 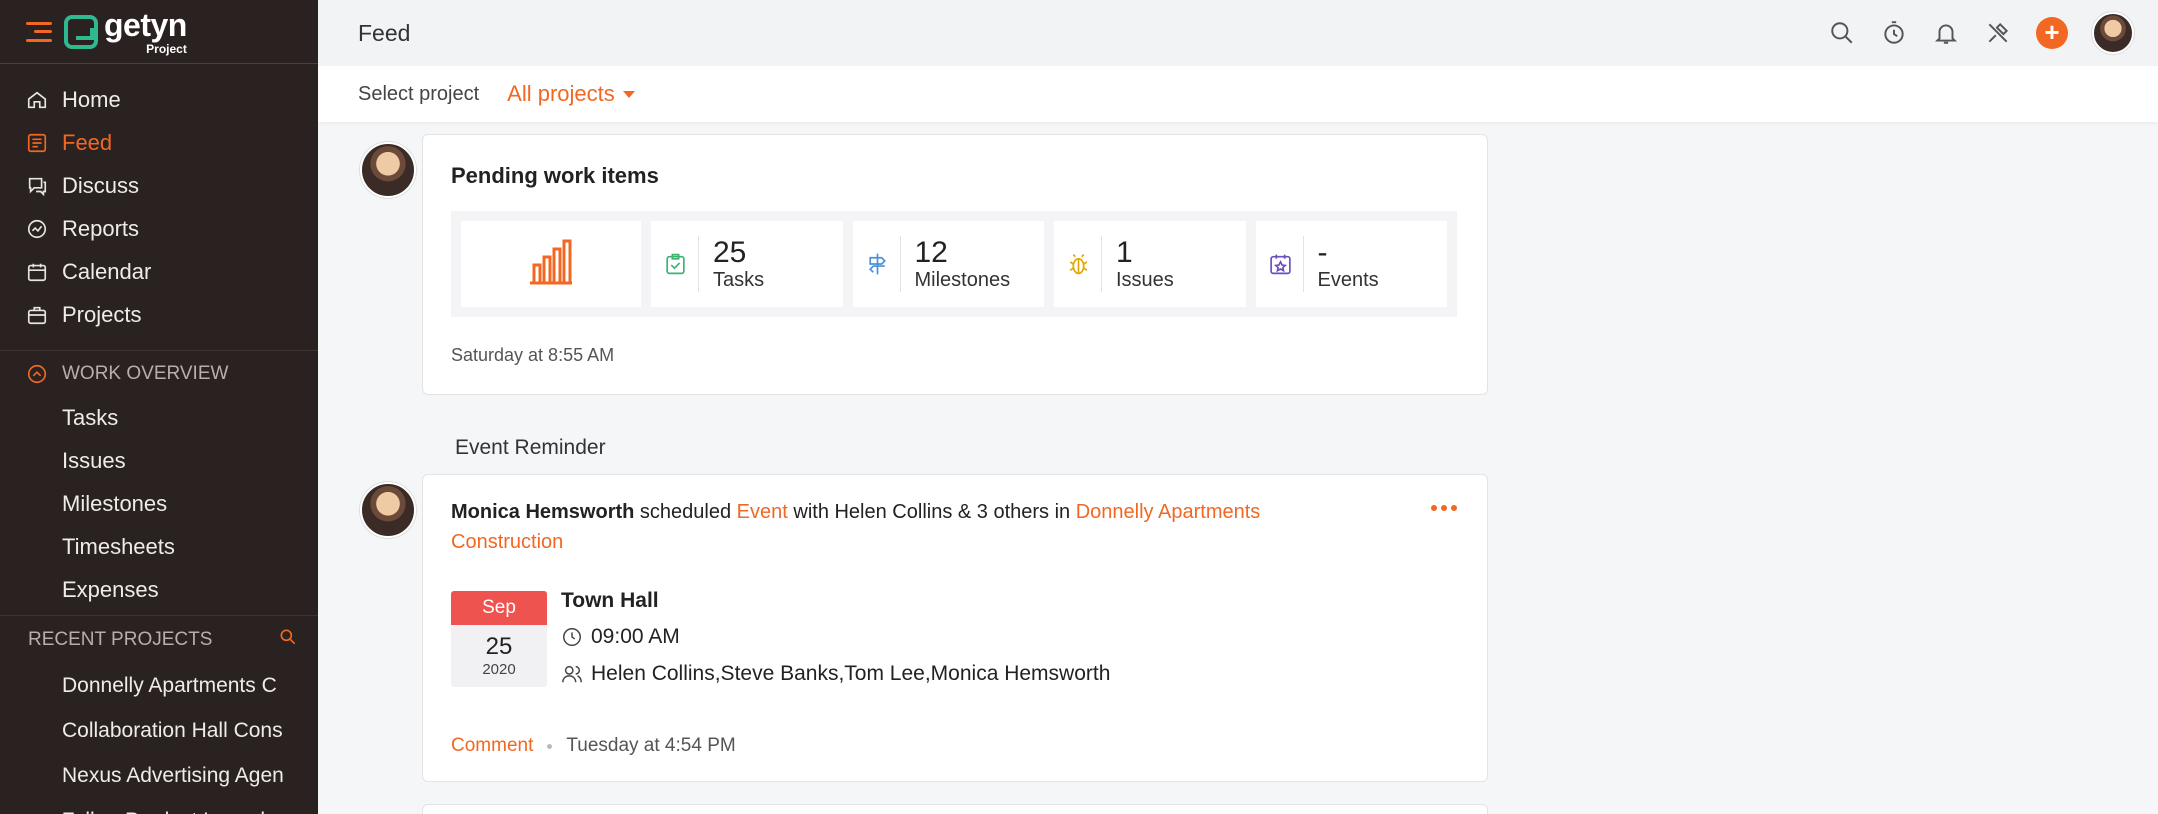 What do you see at coordinates (555, 175) in the screenshot?
I see `pending-work-title: Pending work items` at bounding box center [555, 175].